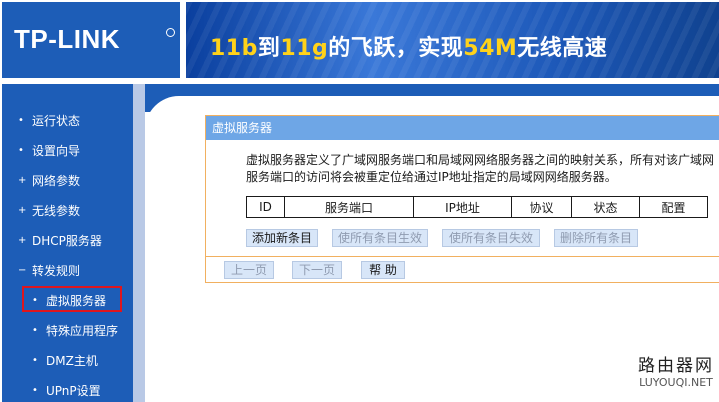 Image resolution: width=719 pixels, height=402 pixels. I want to click on sidebar-item-label: UPnP设置, so click(73, 391).